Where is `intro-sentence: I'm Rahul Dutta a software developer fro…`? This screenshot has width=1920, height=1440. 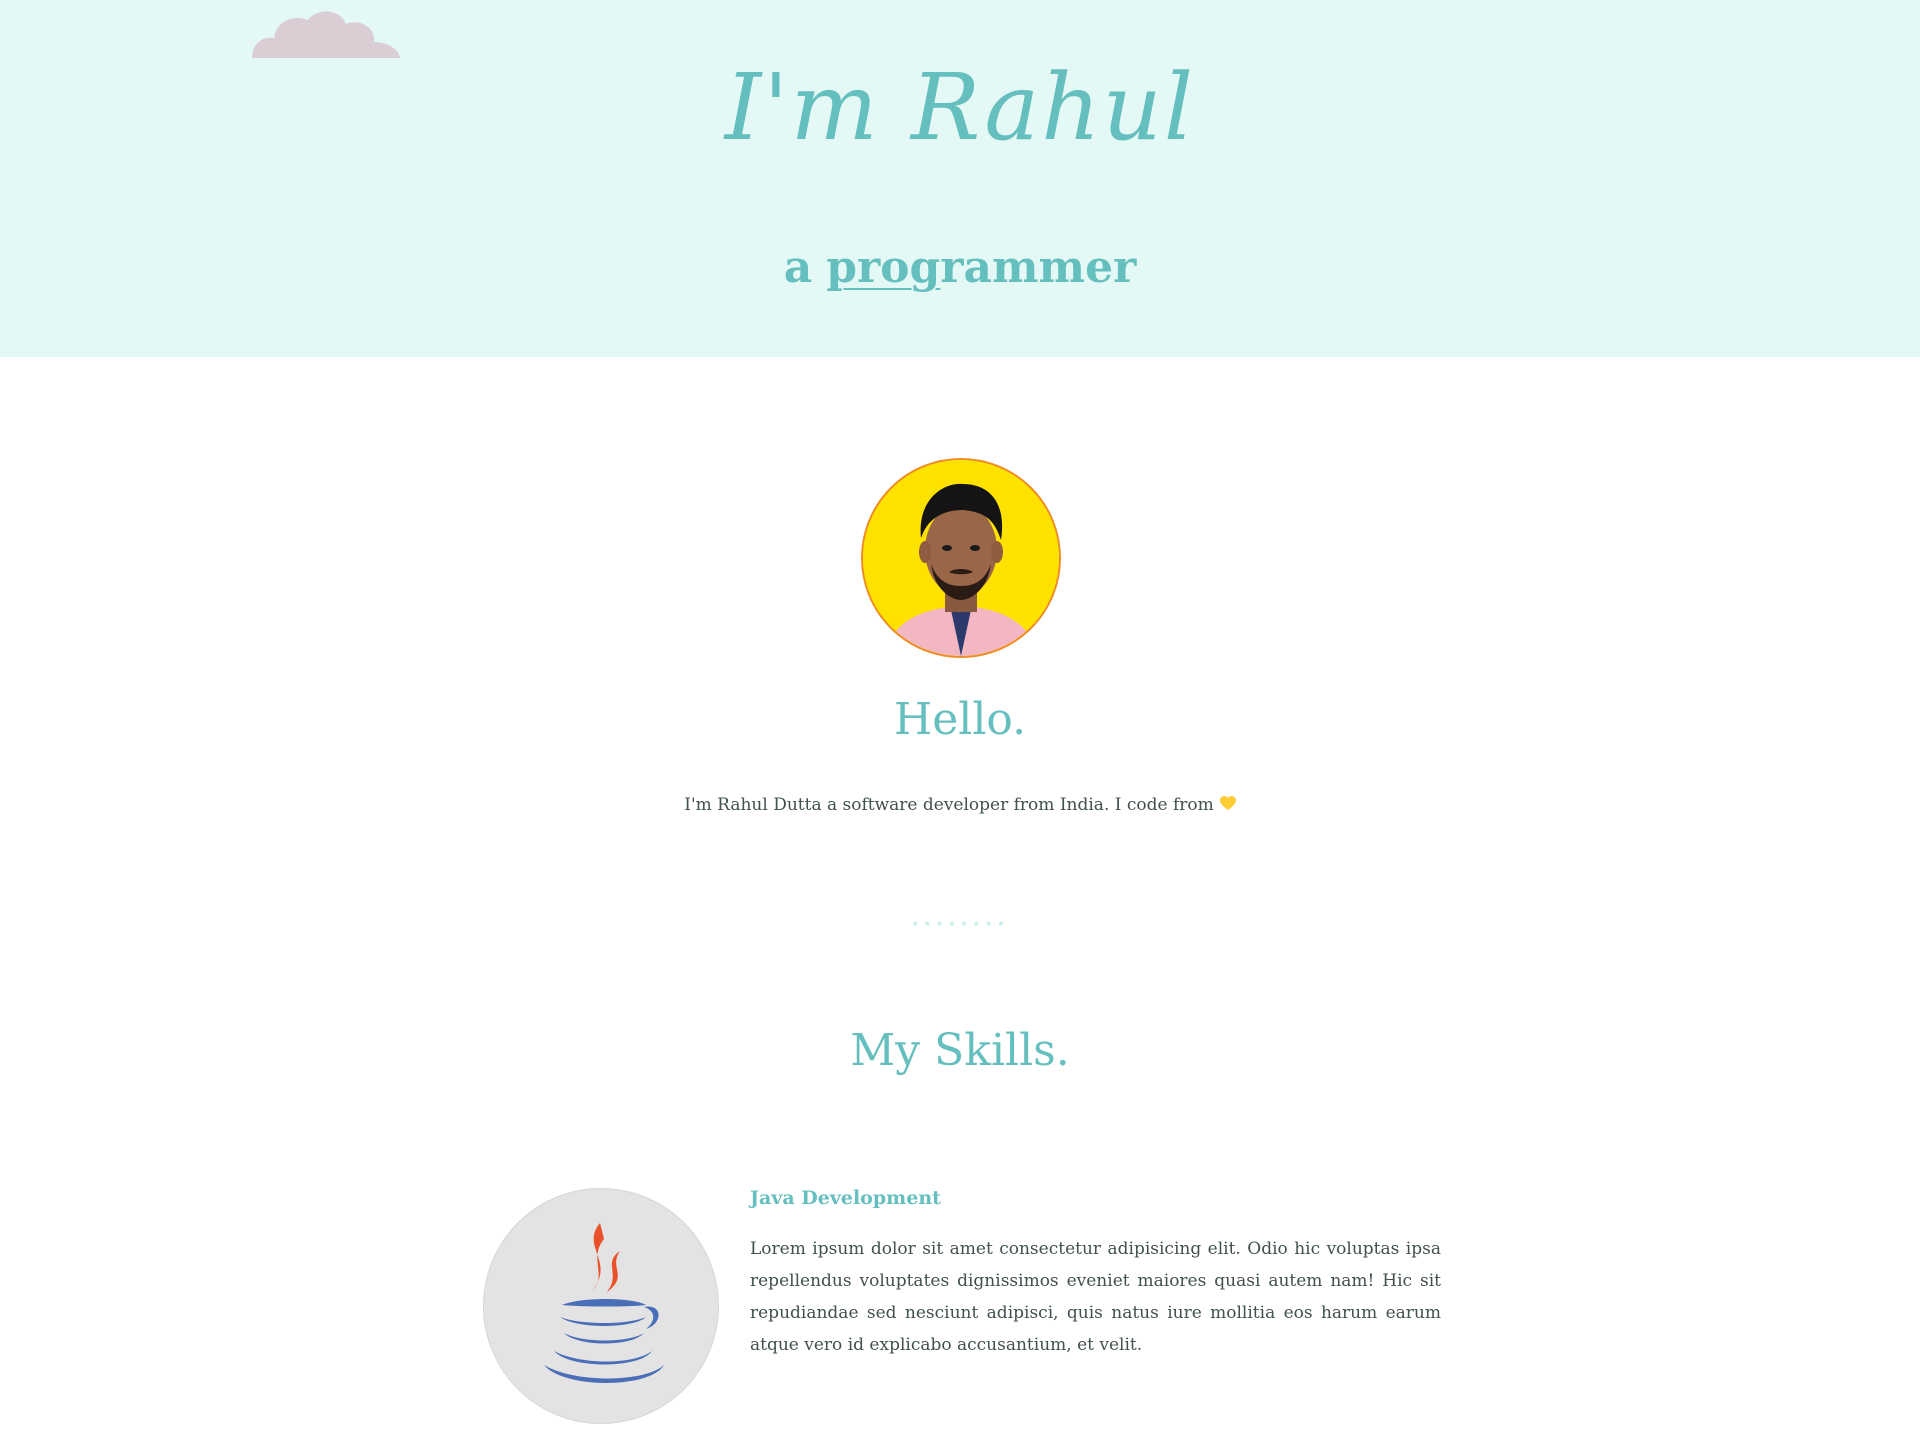 intro-sentence: I'm Rahul Dutta a software developer fro… is located at coordinates (949, 805).